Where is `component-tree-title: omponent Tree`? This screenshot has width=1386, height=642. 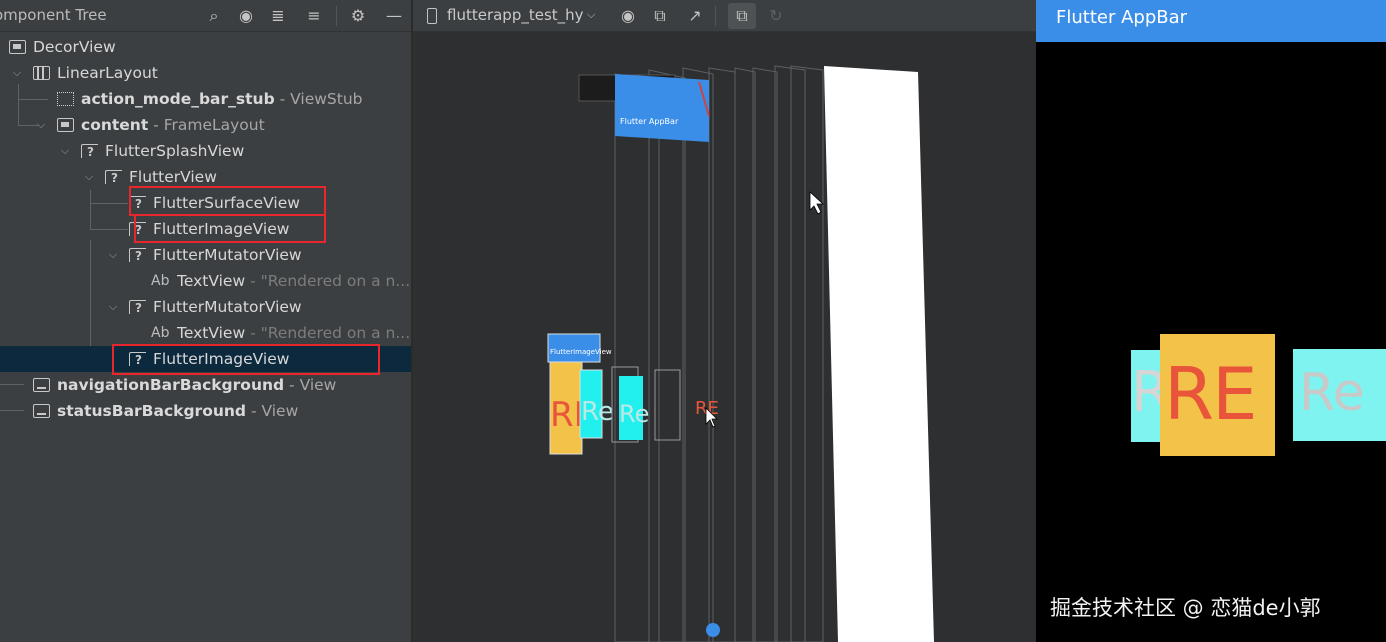
component-tree-title: omponent Tree is located at coordinates (53, 15).